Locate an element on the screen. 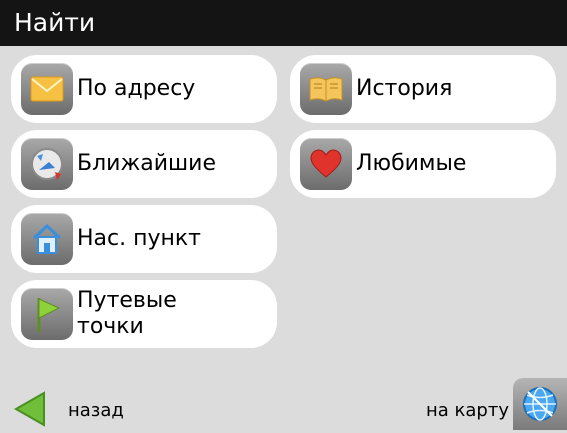 The image size is (567, 433). book-icon is located at coordinates (326, 89).